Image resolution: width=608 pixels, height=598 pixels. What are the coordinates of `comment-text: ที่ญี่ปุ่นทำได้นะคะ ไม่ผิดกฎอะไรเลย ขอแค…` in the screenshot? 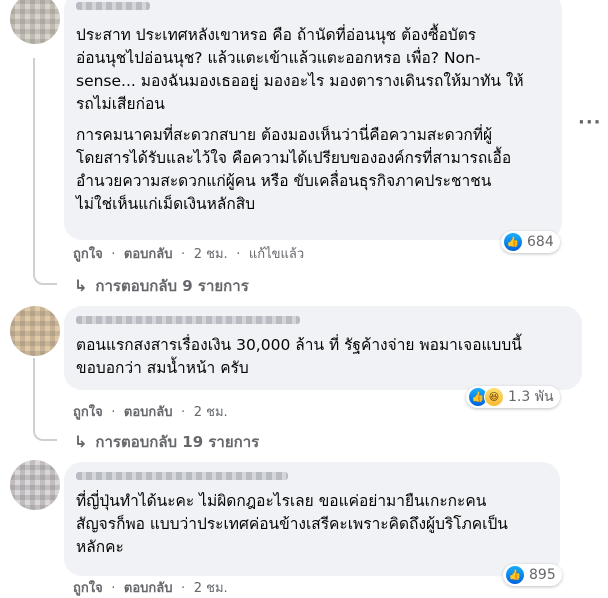 It's located at (292, 524).